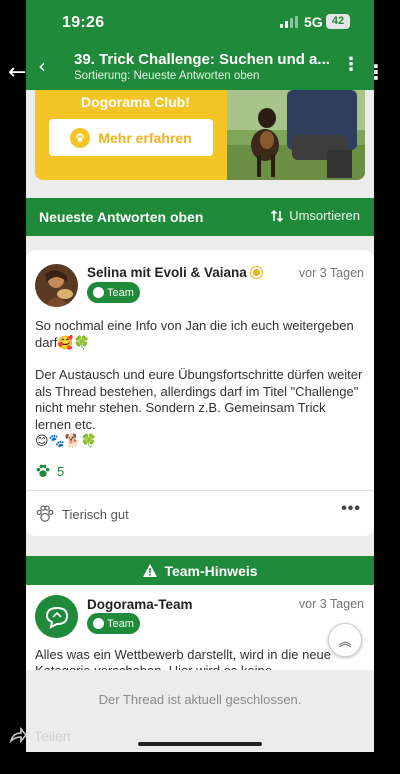 The image size is (400, 774). I want to click on share-button: Teilen, so click(39, 736).